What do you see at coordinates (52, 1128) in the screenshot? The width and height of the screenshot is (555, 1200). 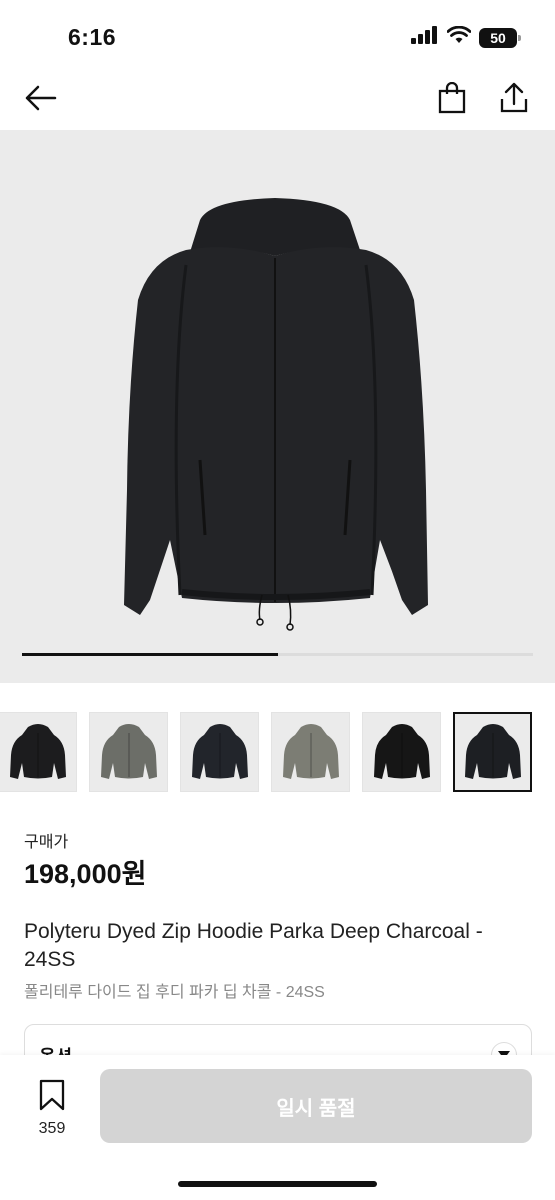 I see `wishlist-count: 359` at bounding box center [52, 1128].